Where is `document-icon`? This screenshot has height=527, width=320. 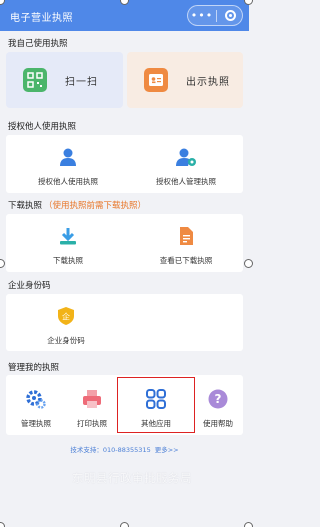
document-icon is located at coordinates (186, 236).